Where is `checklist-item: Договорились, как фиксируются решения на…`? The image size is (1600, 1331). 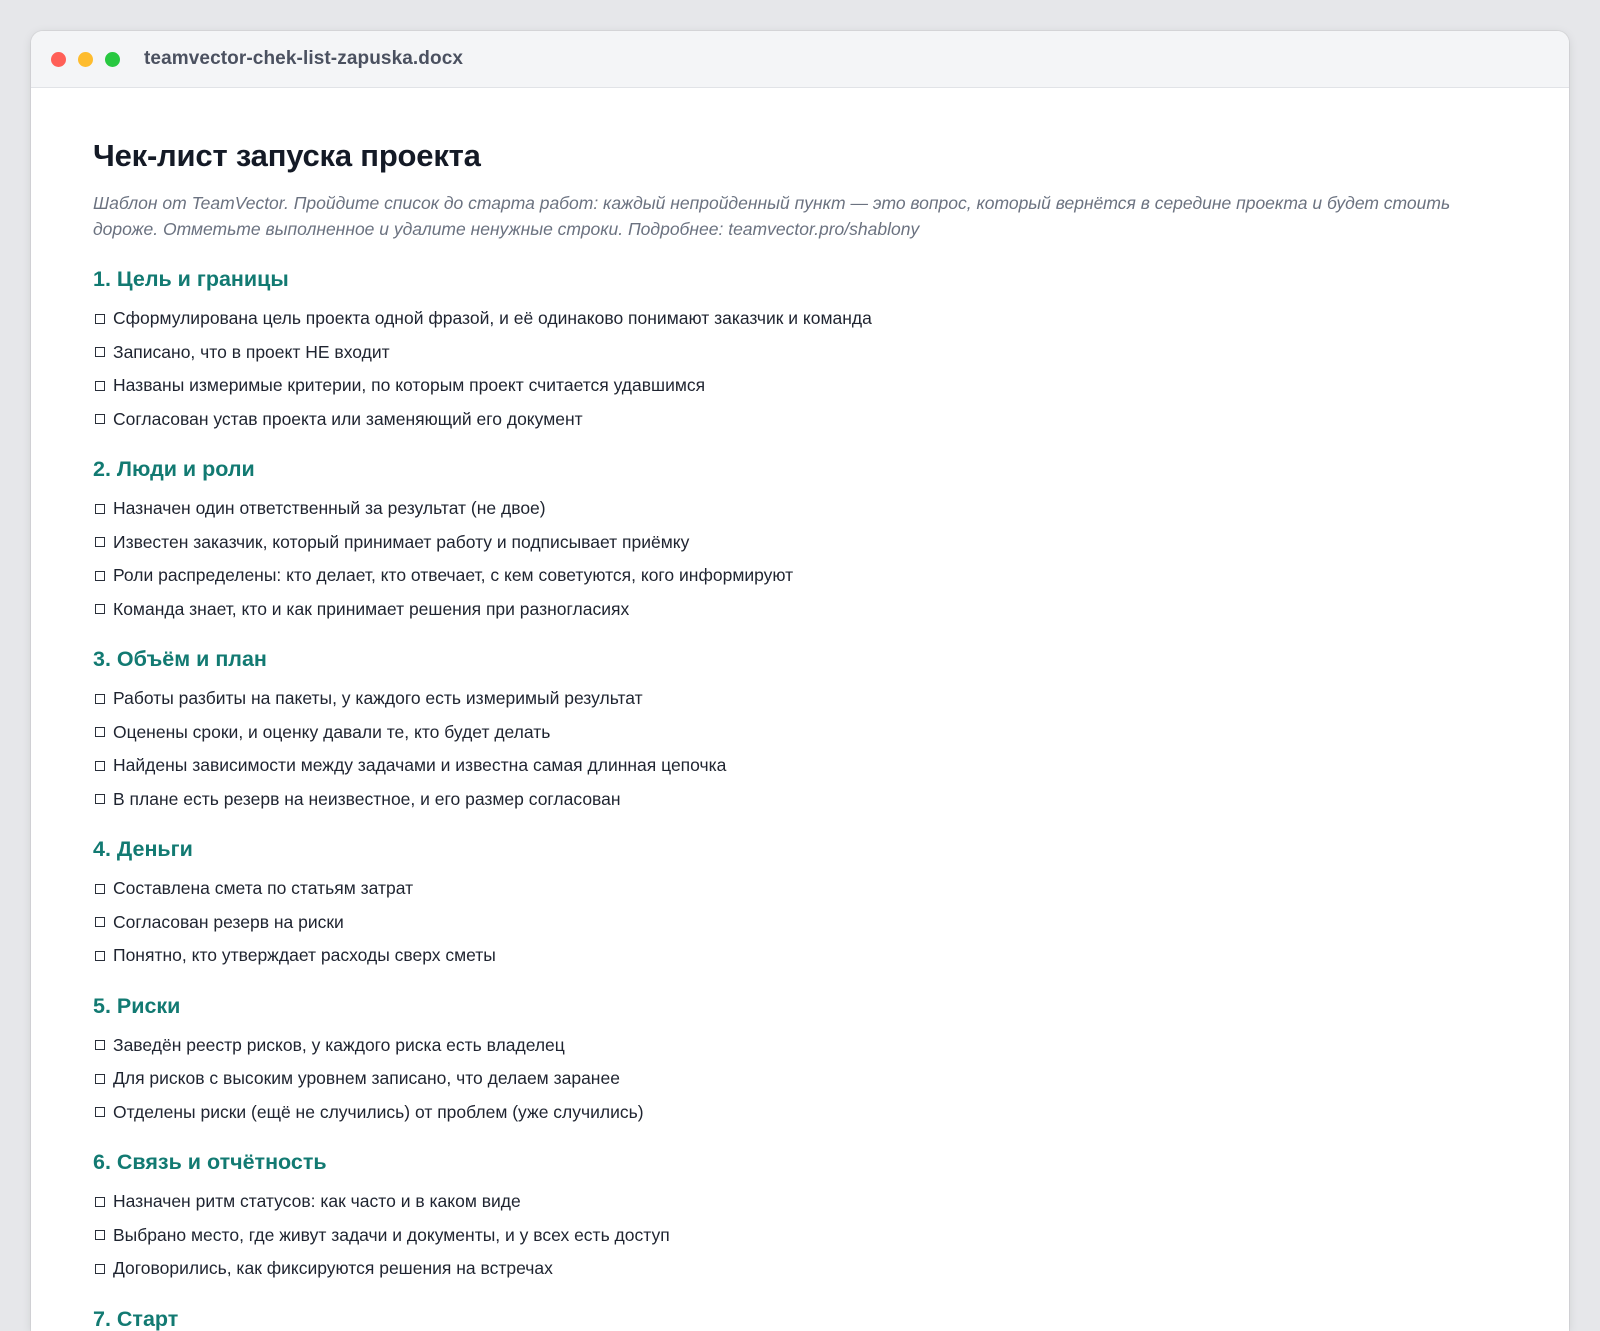 checklist-item: Договорились, как фиксируются решения на… is located at coordinates (800, 1269).